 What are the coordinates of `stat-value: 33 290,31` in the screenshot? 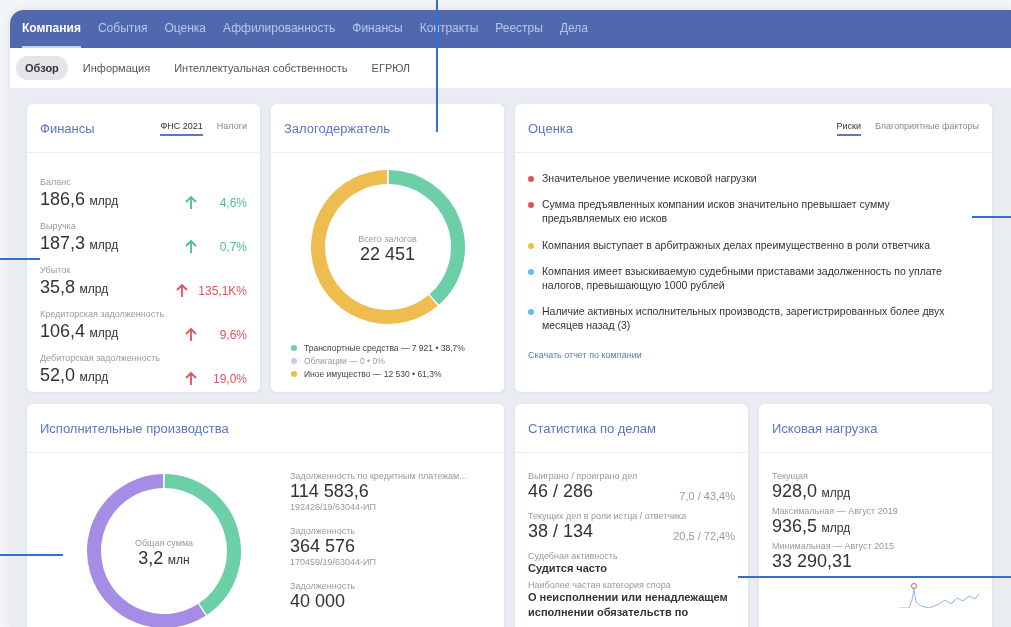 It's located at (813, 561).